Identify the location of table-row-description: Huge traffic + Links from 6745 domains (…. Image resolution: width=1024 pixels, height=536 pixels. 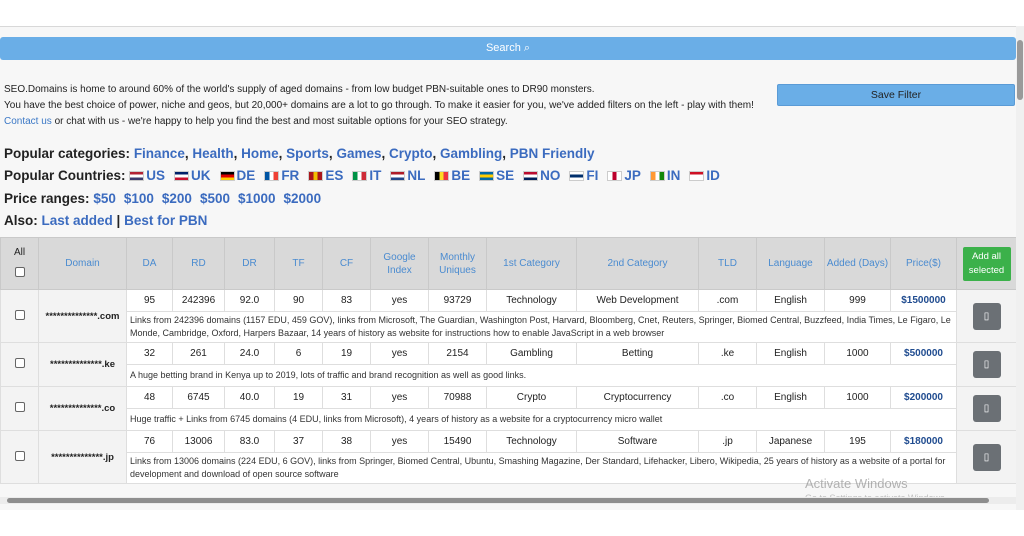
(509, 419).